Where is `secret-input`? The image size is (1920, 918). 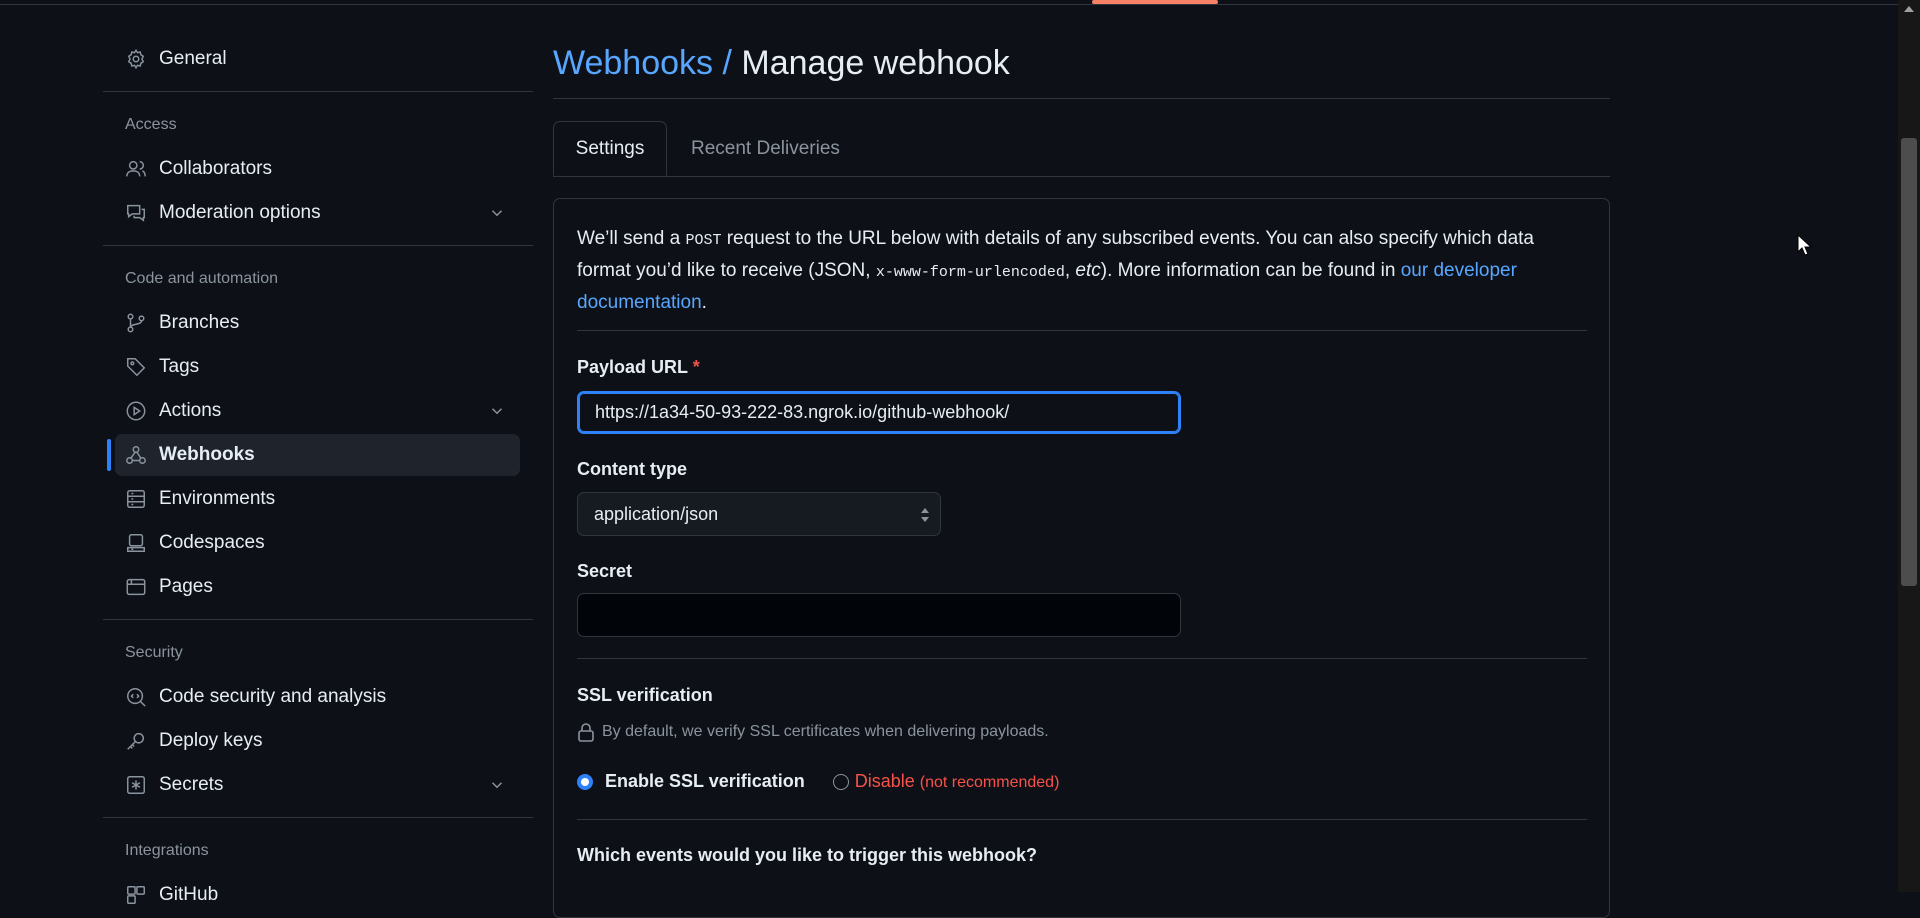 secret-input is located at coordinates (879, 615).